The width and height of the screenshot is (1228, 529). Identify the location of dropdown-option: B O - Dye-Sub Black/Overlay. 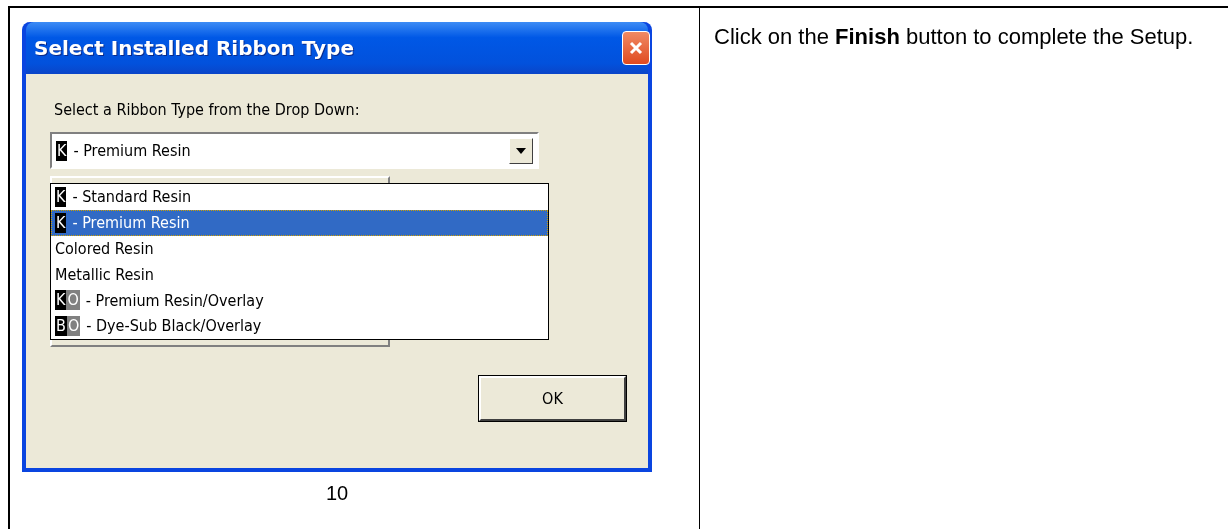
(299, 326).